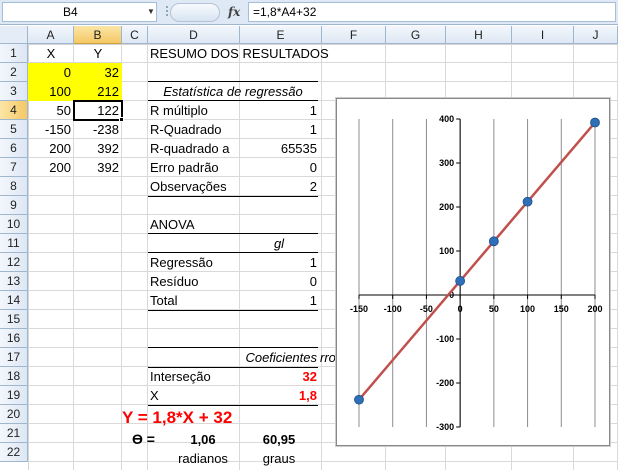 Image resolution: width=618 pixels, height=470 pixels. I want to click on cell-d12: Regressão, so click(193, 262).